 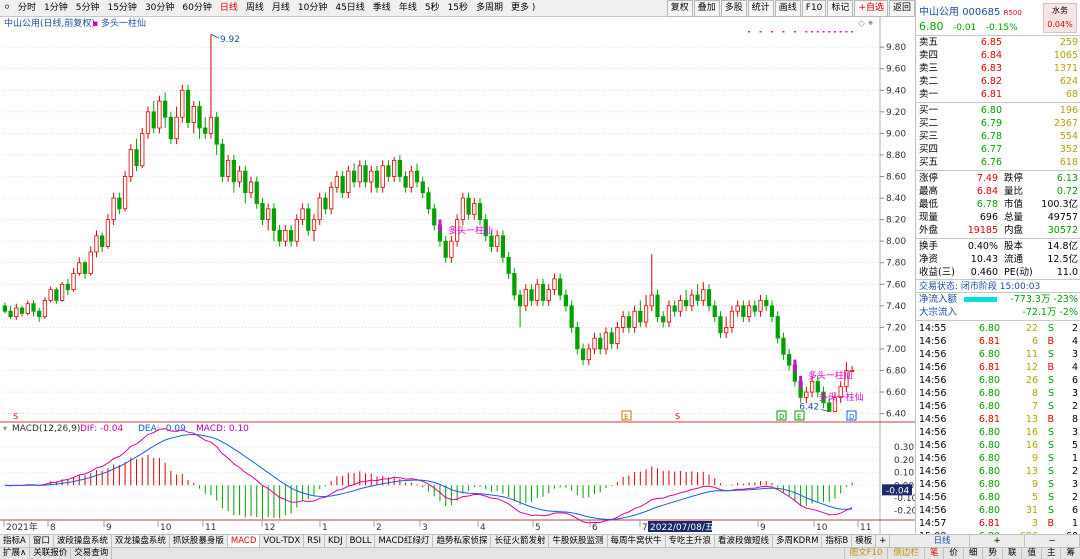 I want to click on period-tab: 15分钟, so click(x=121, y=8).